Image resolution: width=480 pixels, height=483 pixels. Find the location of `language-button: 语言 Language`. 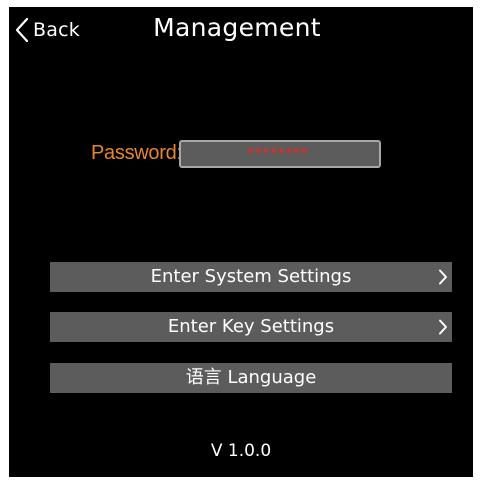

language-button: 语言 Language is located at coordinates (251, 378).